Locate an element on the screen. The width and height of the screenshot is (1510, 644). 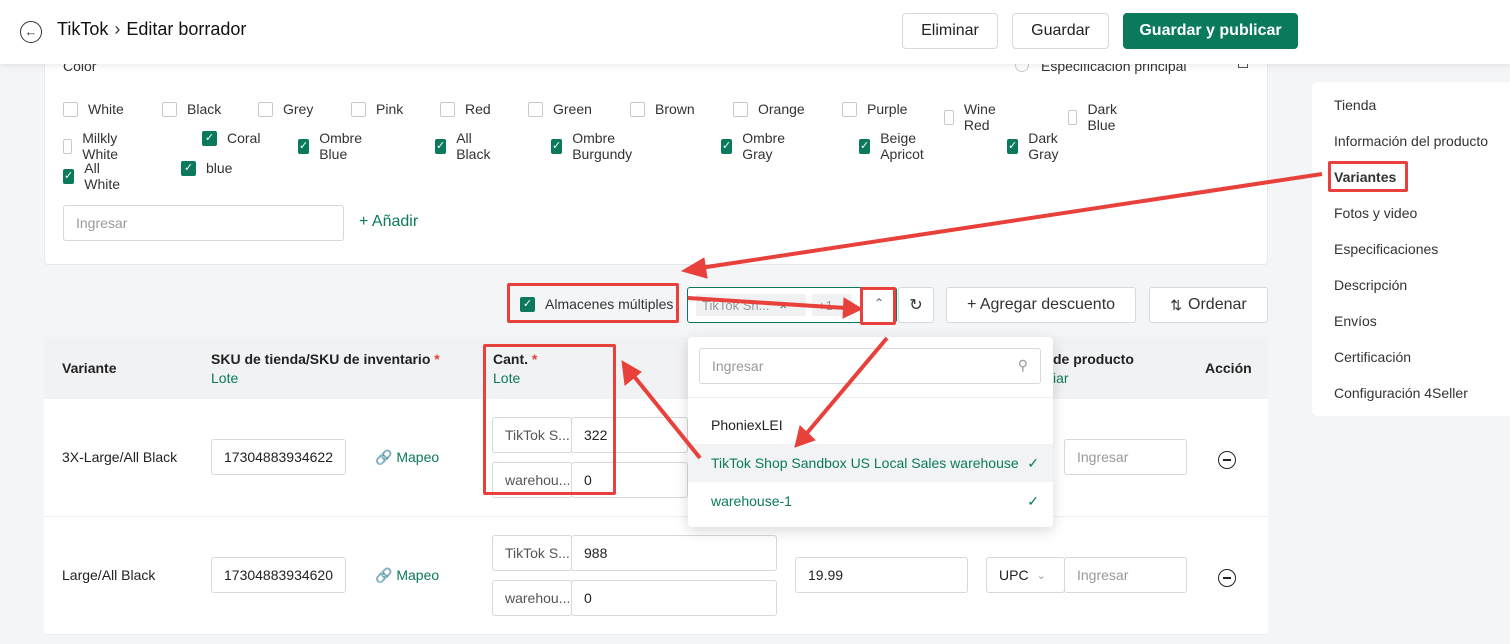
color-option: Grey is located at coordinates (285, 109).